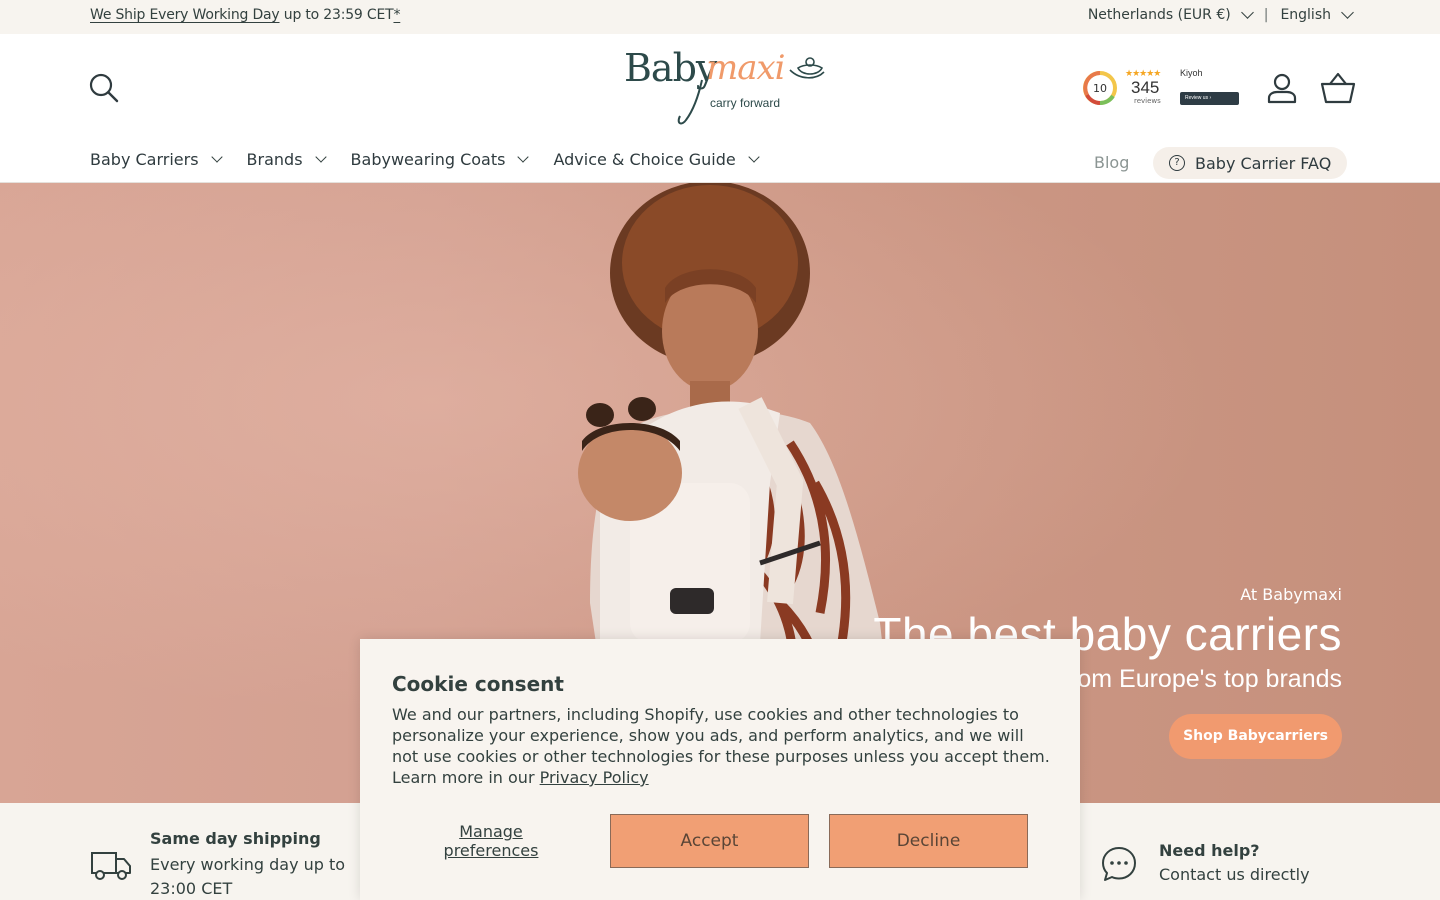 The image size is (1440, 900). I want to click on account-button, so click(1282, 88).